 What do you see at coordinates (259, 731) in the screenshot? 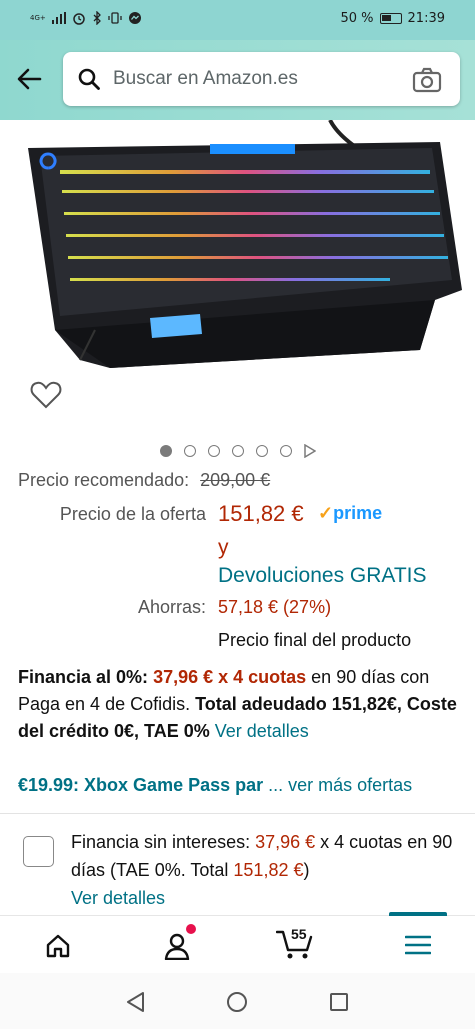
I see `financing-details-link: Ver detalles` at bounding box center [259, 731].